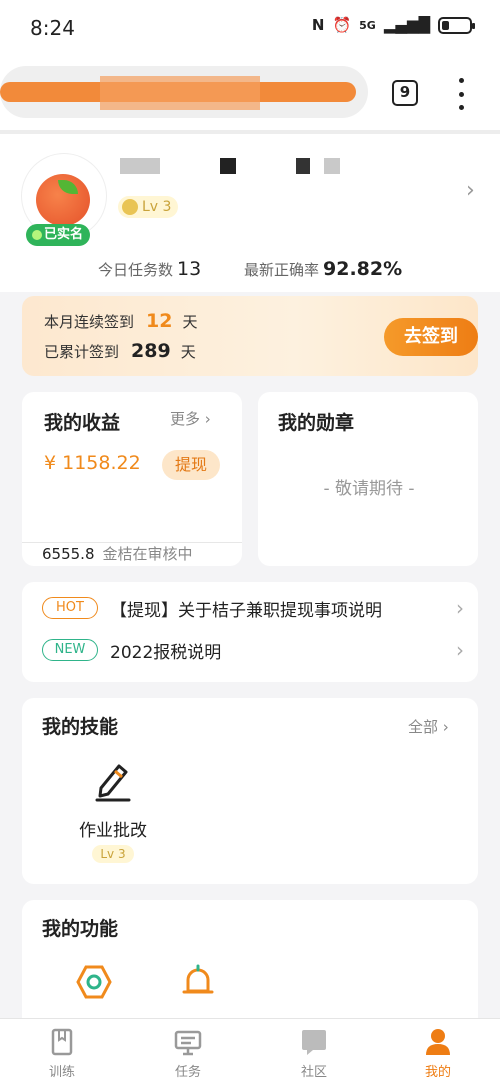 The width and height of the screenshot is (500, 1084). What do you see at coordinates (313, 1072) in the screenshot?
I see `tab-label: 社区` at bounding box center [313, 1072].